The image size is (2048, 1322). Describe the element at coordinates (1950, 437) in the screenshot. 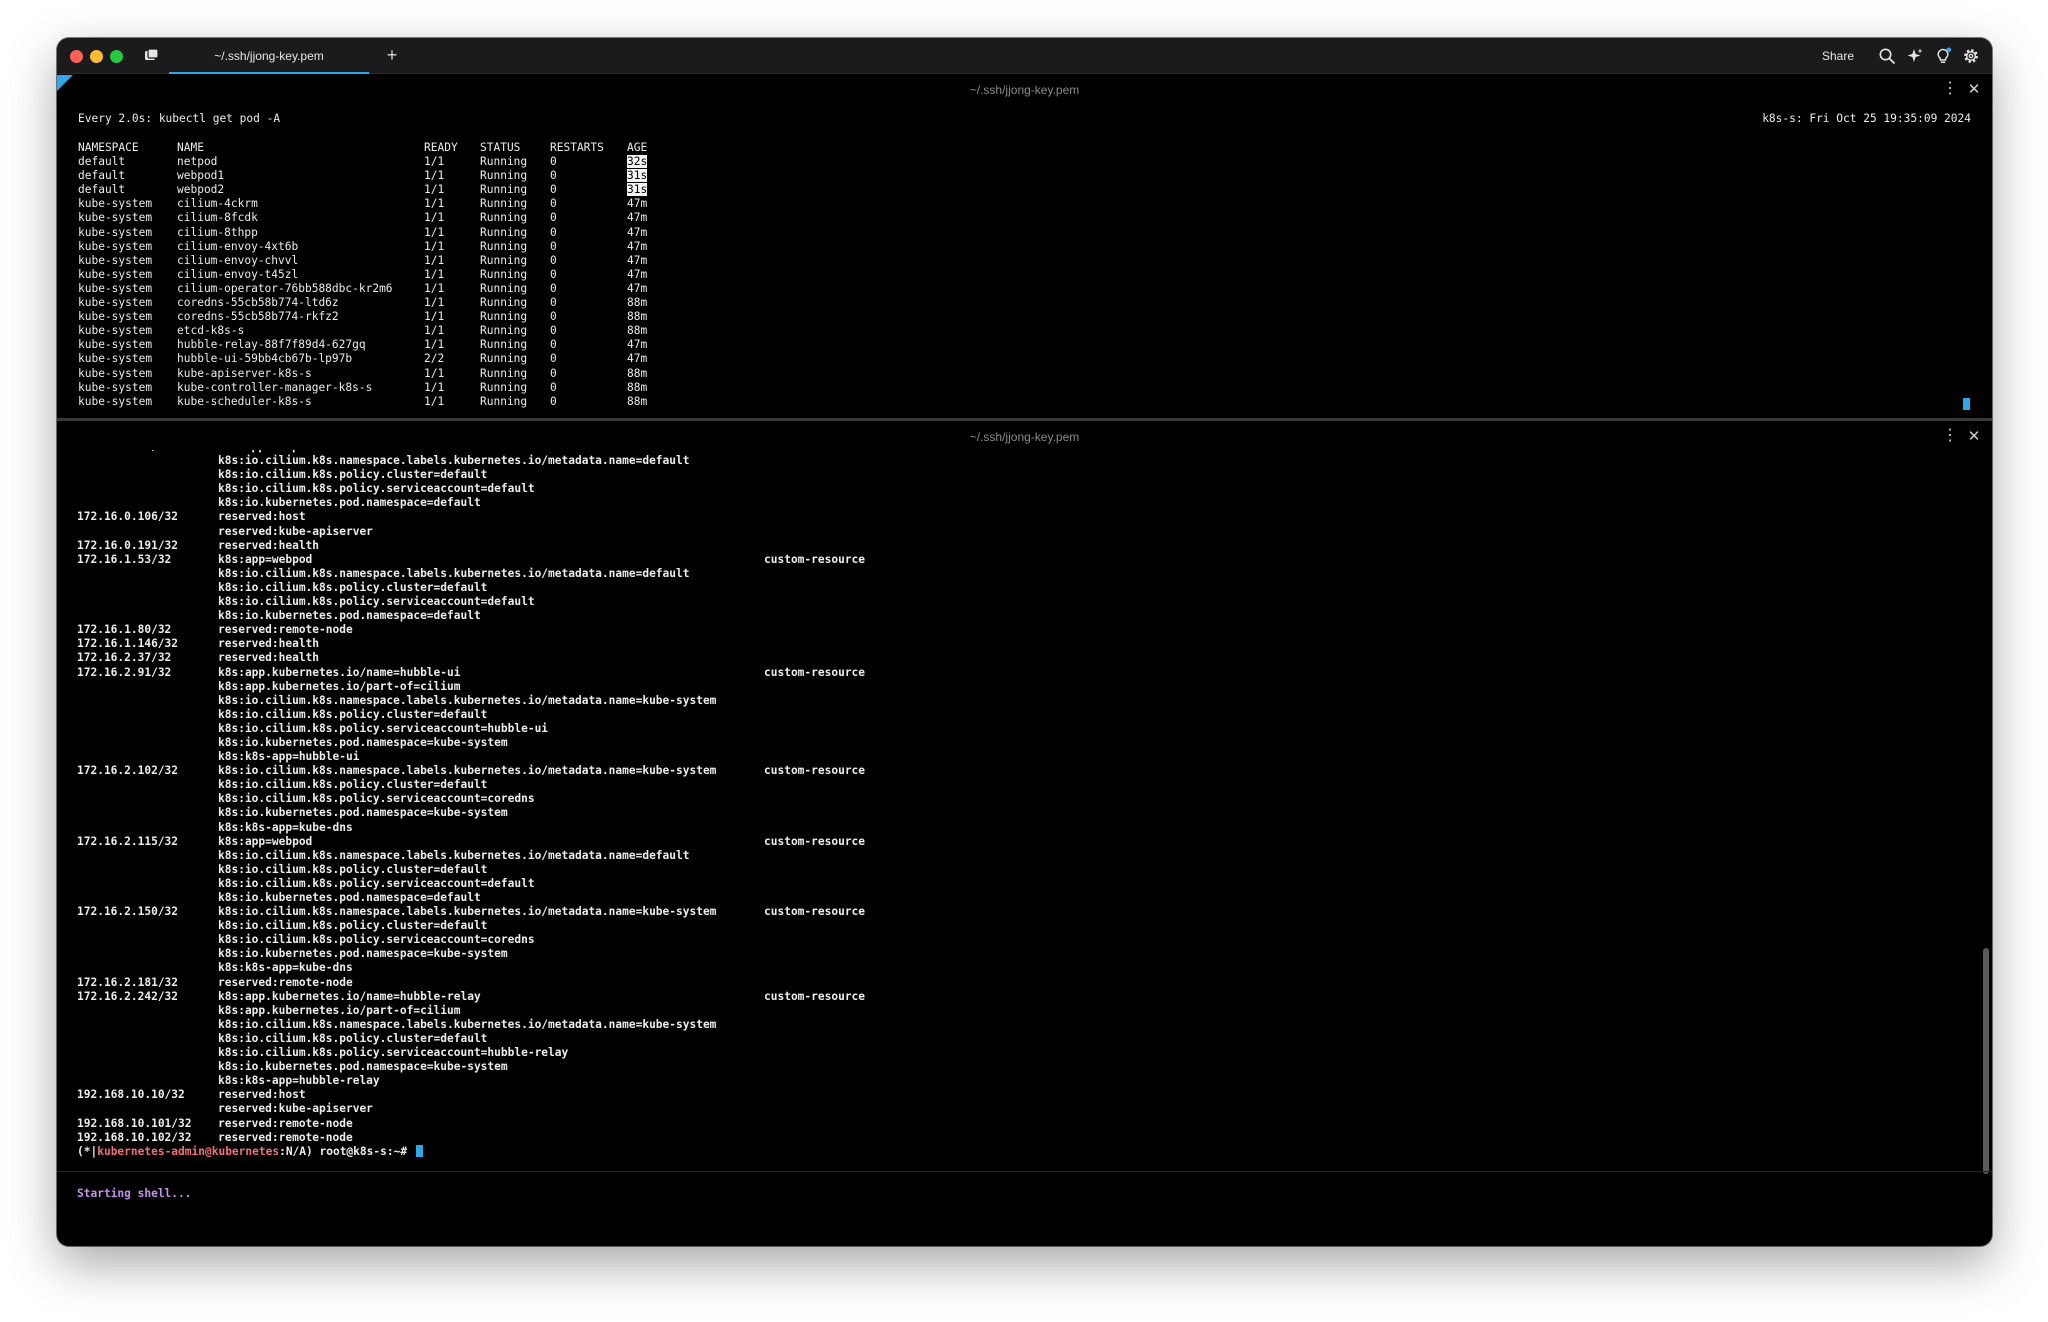

I see `pane-2-menu-icon: ⋮` at that location.